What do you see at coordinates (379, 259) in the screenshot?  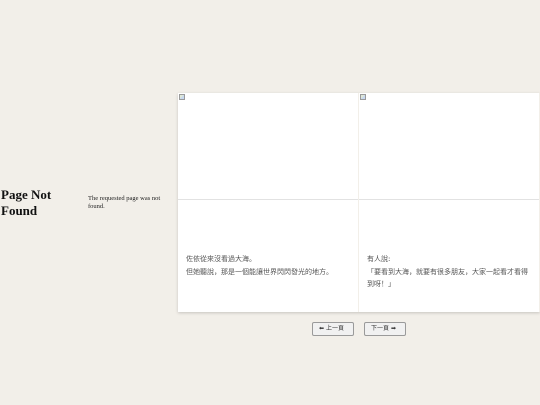 I see `story-line: 有人說:` at bounding box center [379, 259].